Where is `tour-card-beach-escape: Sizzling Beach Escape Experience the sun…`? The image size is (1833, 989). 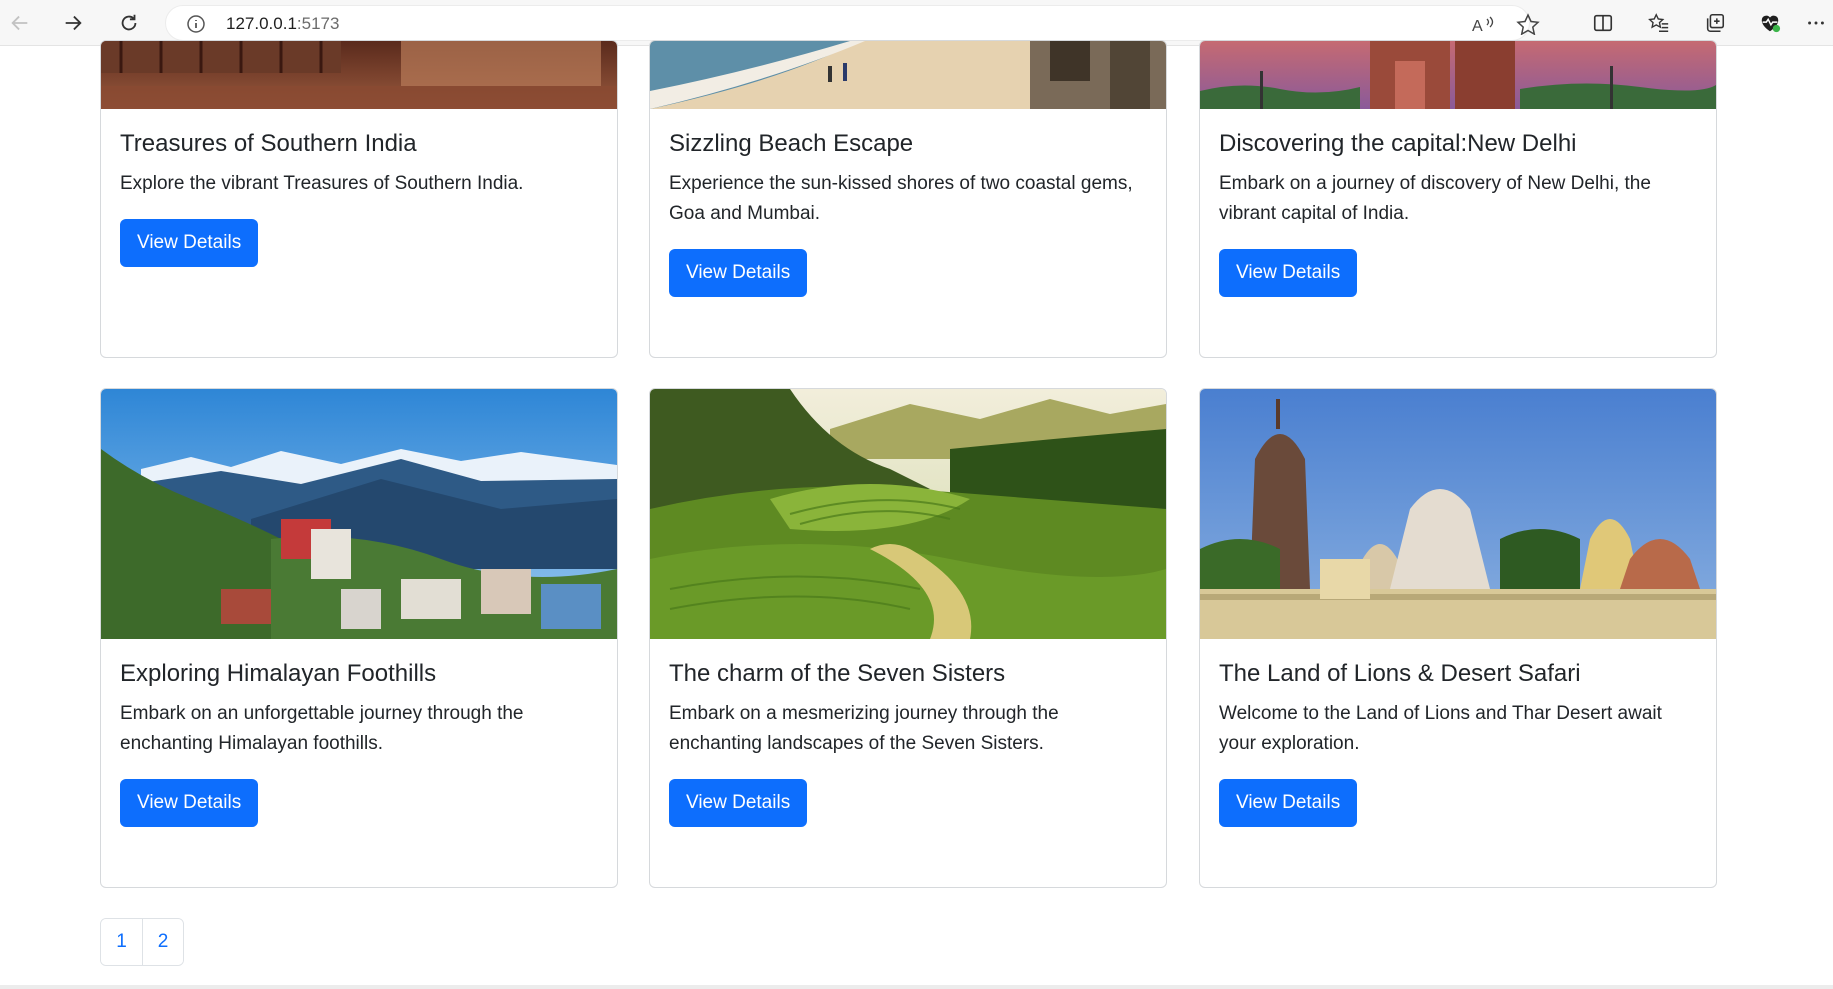
tour-card-beach-escape: Sizzling Beach Escape Experience the sun… is located at coordinates (908, 199).